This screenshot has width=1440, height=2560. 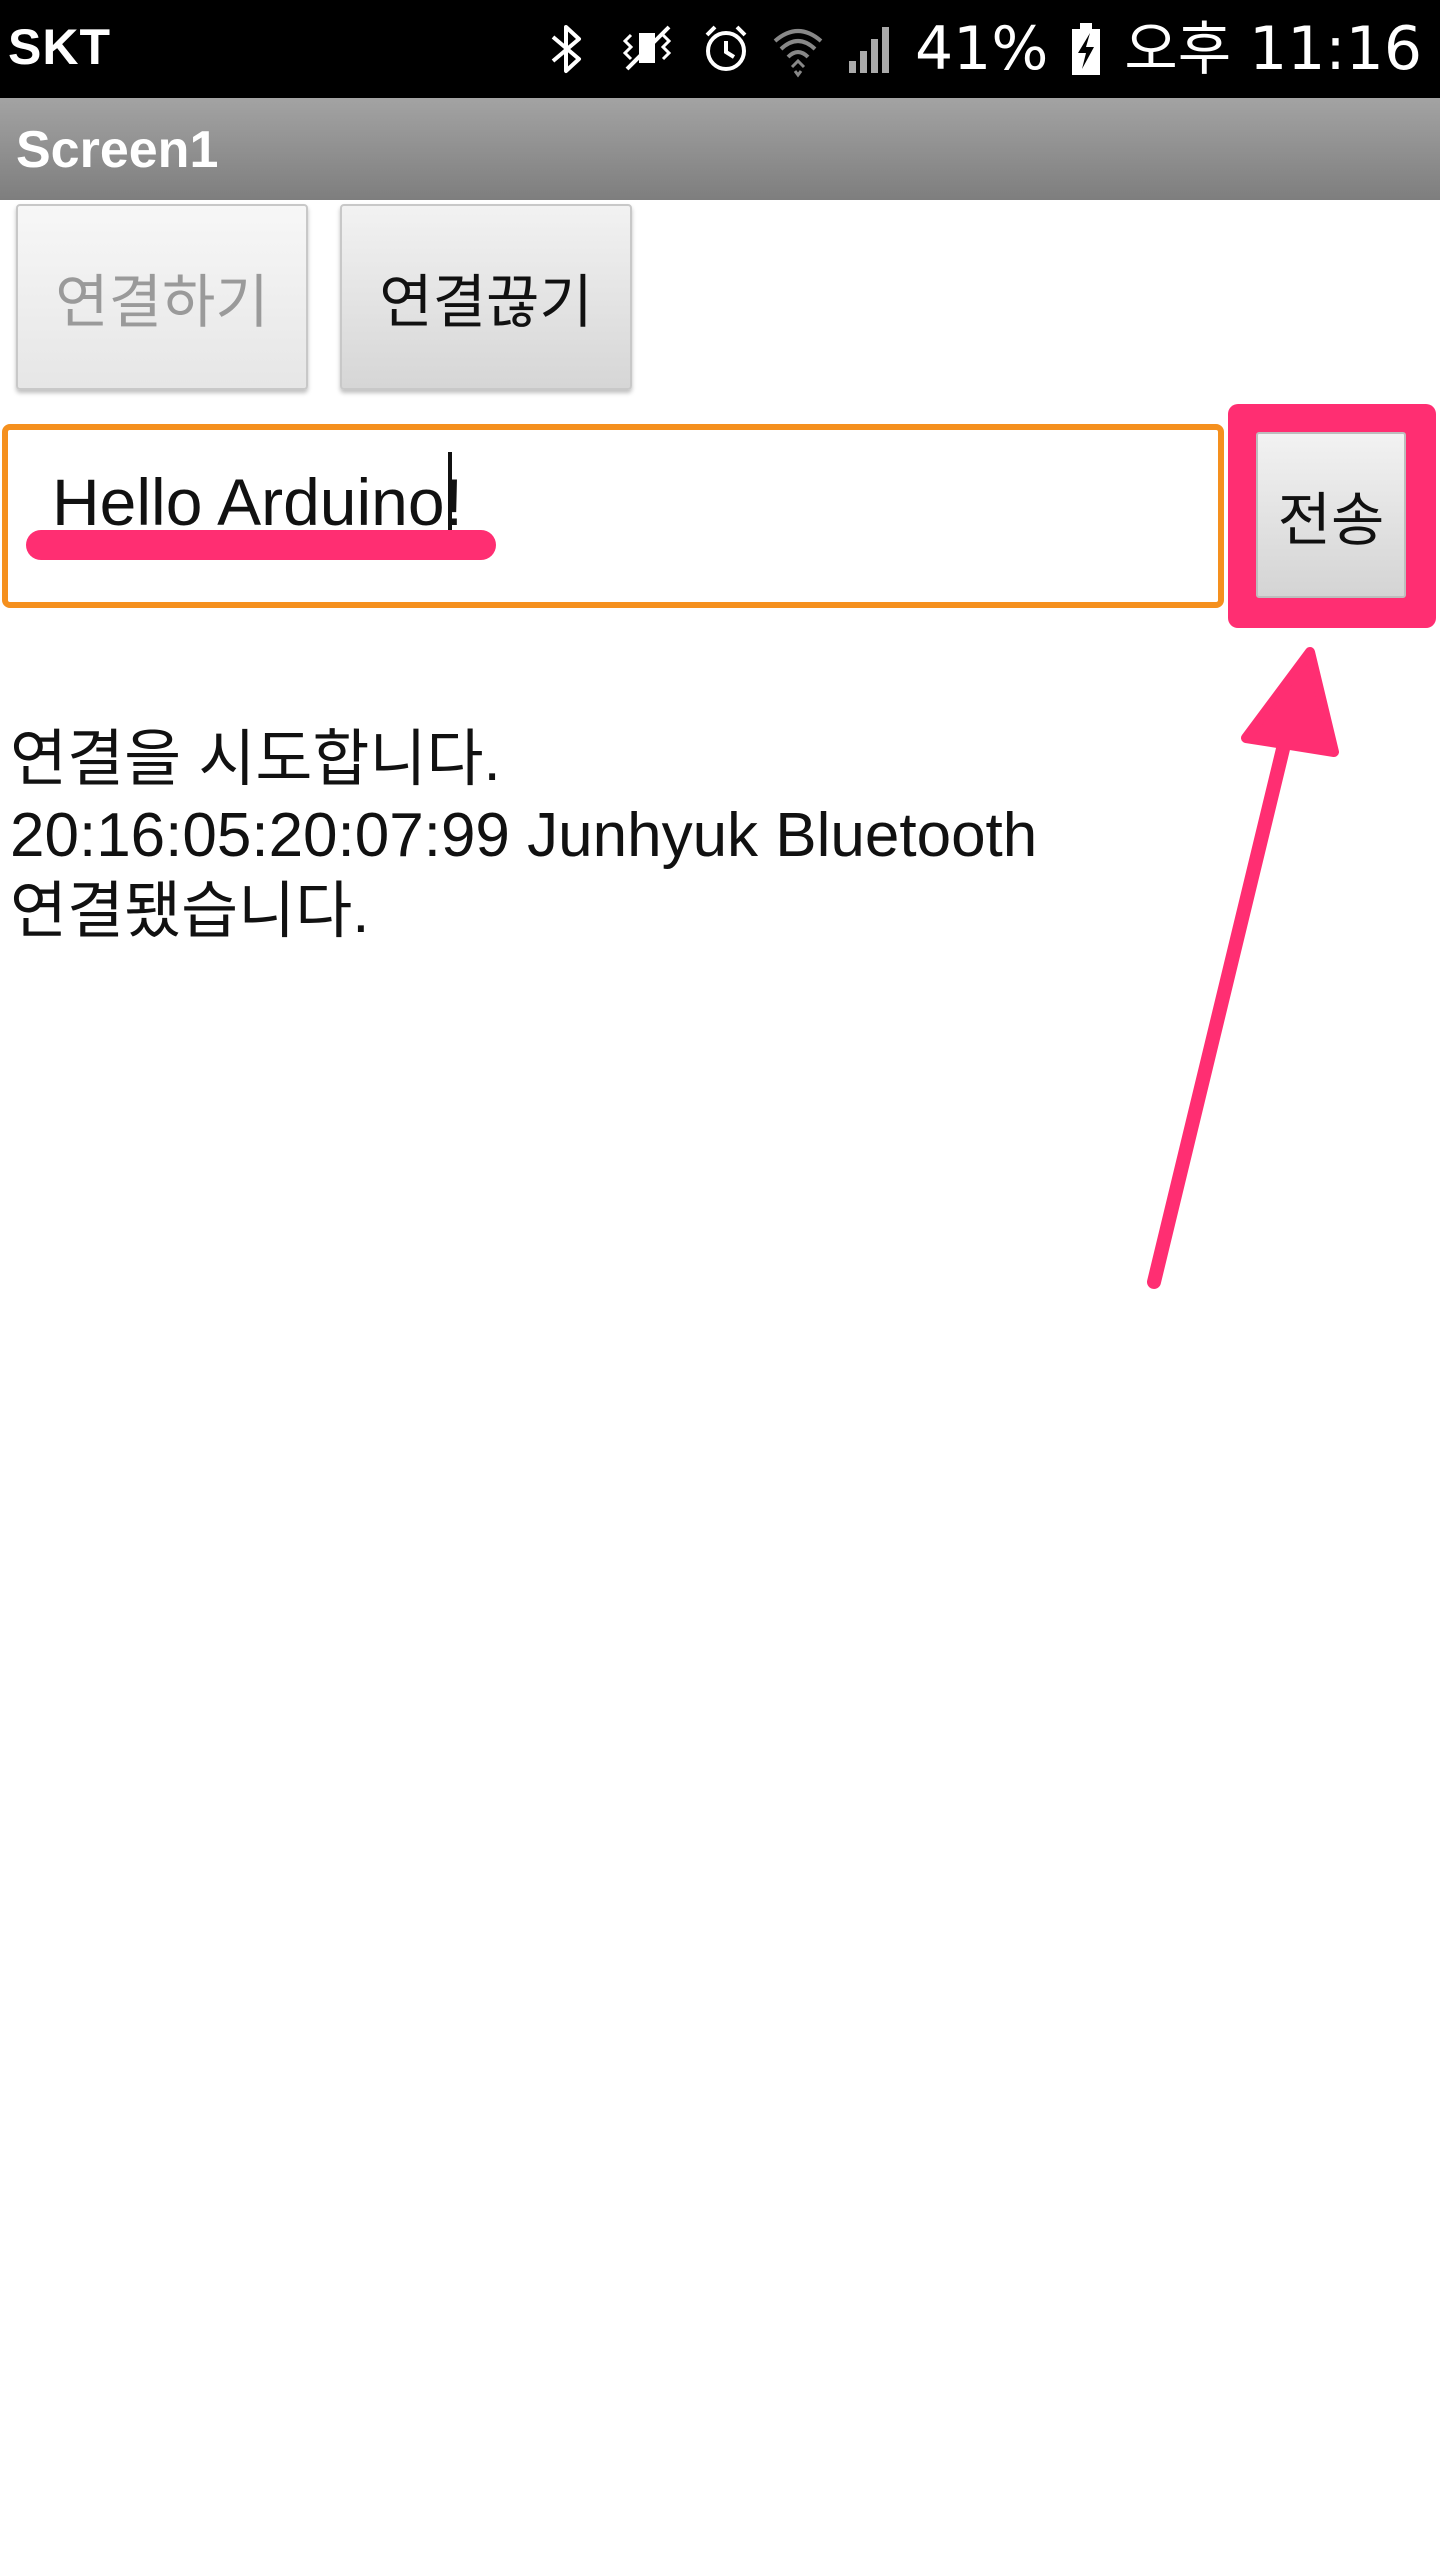 I want to click on battery-charging-icon, so click(x=1086, y=49).